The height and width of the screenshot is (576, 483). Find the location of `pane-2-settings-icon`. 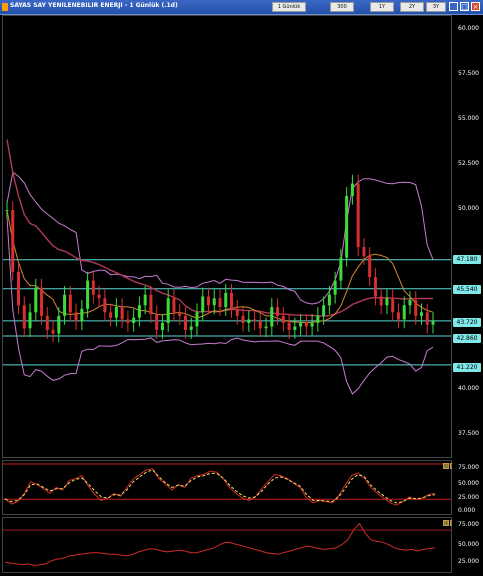

pane-2-settings-icon is located at coordinates (446, 523).